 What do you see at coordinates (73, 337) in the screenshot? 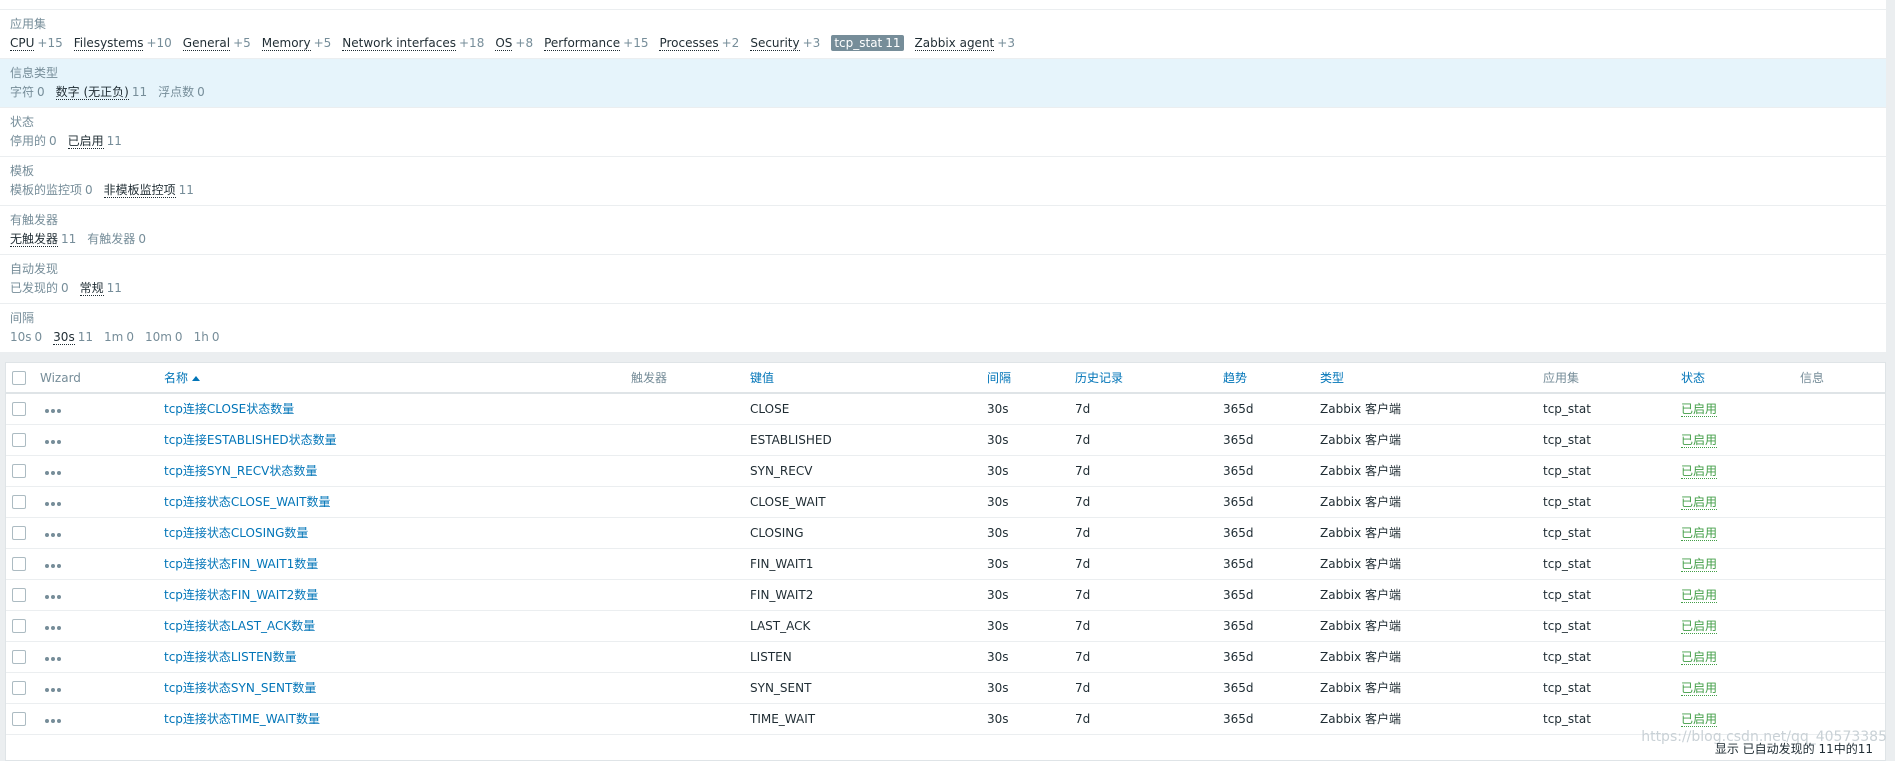
I see `facet-value: 30s 11` at bounding box center [73, 337].